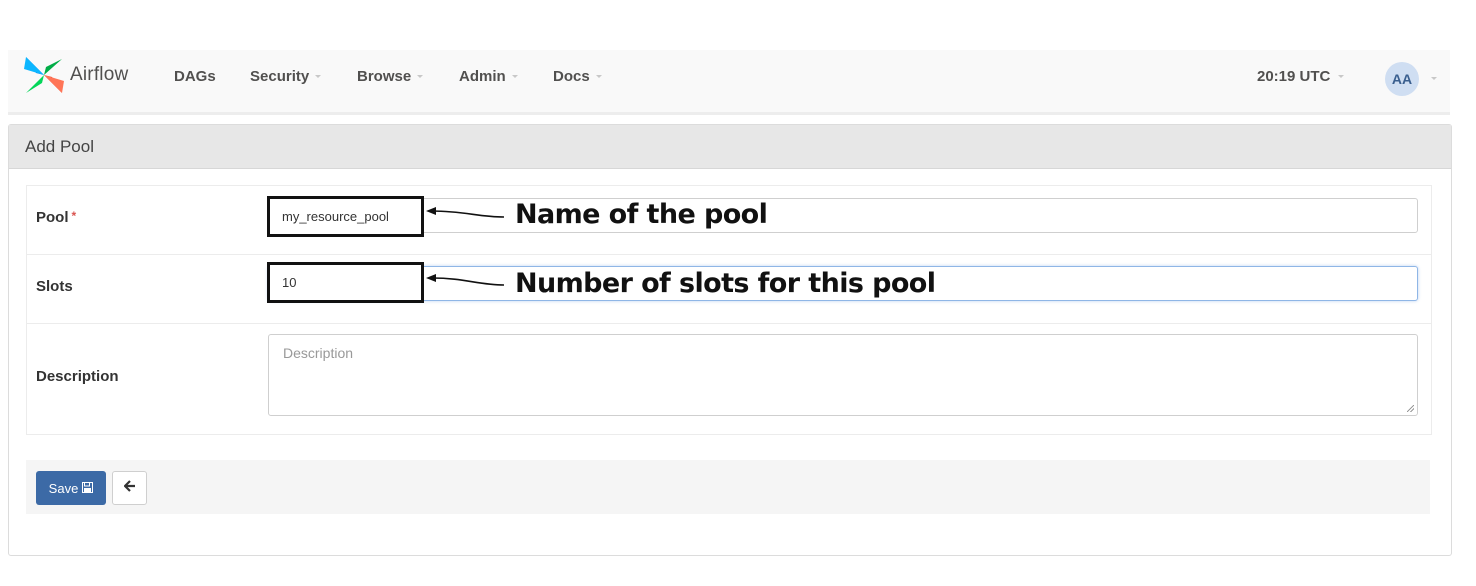  I want to click on nav-security: Security, so click(286, 76).